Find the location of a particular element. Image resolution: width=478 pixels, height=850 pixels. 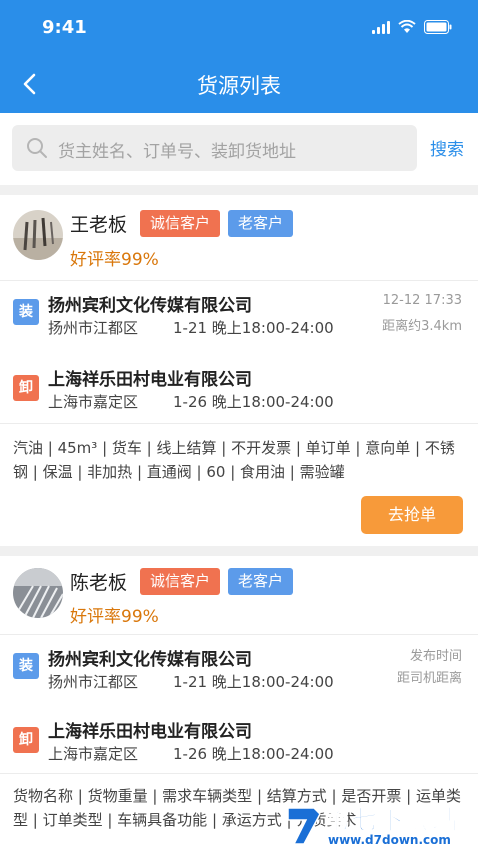

distance: 距离约3.4km is located at coordinates (422, 326).